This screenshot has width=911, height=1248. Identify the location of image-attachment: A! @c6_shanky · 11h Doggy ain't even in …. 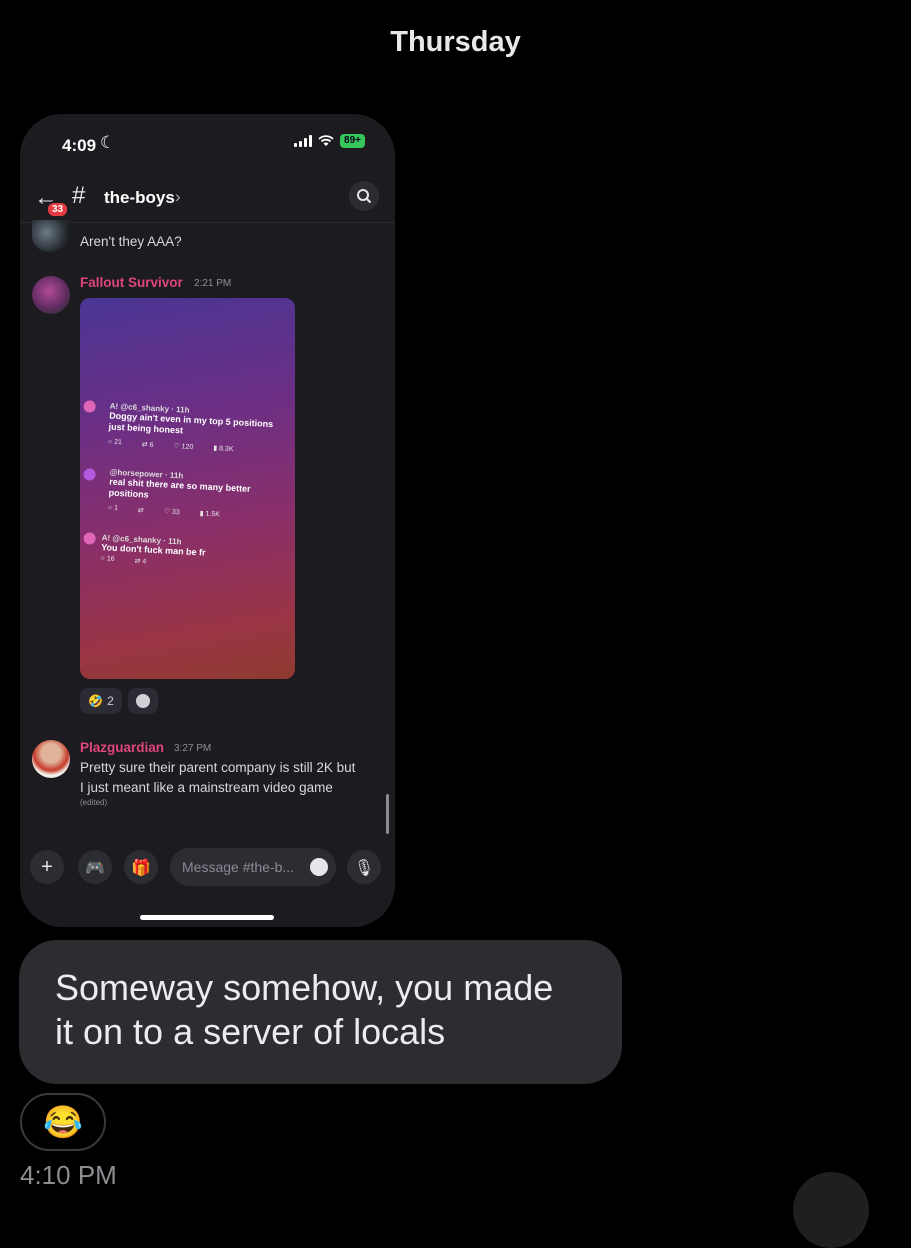
(187, 488).